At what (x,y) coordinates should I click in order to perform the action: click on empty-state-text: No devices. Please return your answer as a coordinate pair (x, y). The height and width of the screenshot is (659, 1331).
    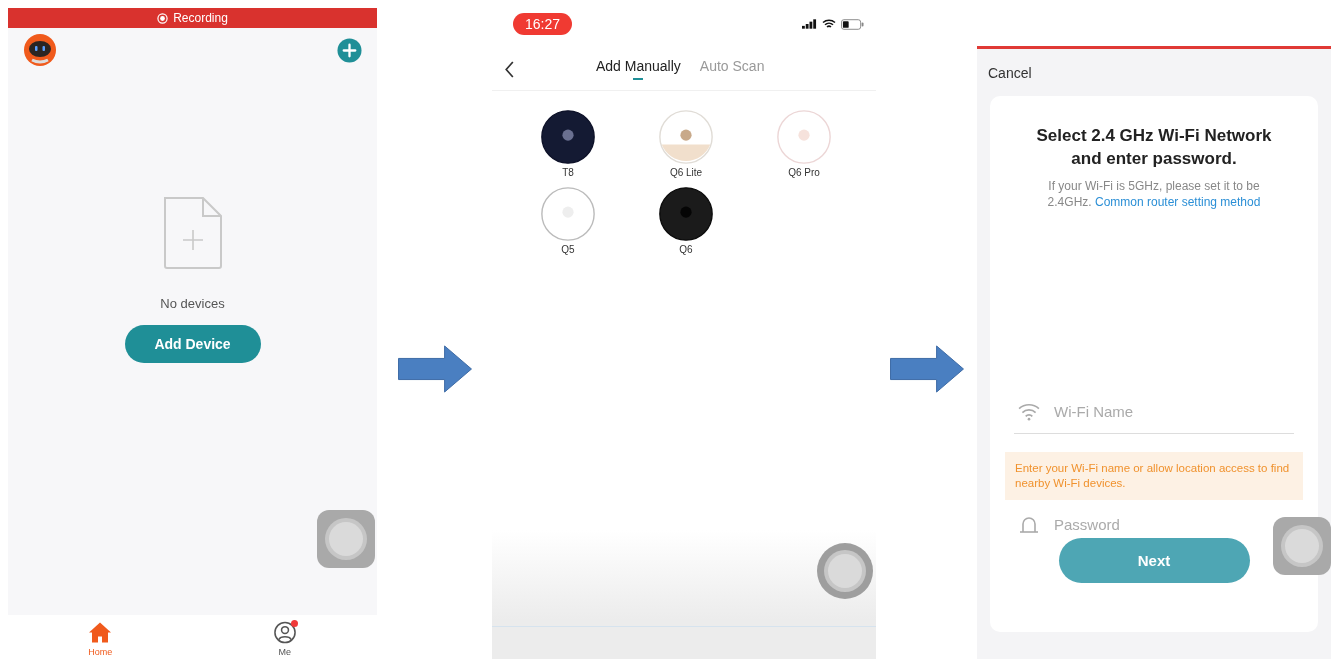
    Looking at the image, I should click on (192, 303).